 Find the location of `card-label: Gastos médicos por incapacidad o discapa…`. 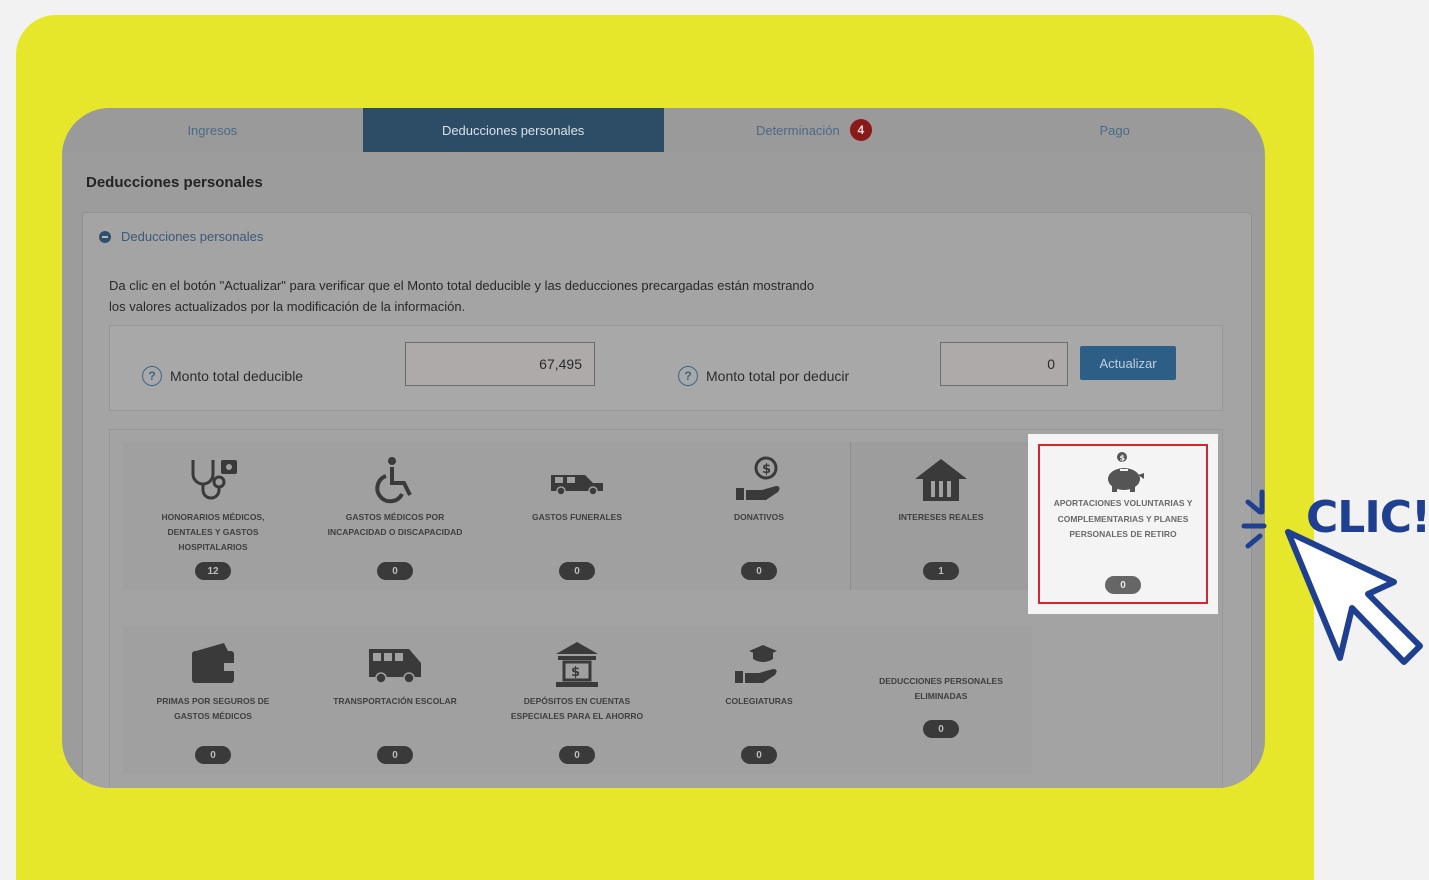

card-label: Gastos médicos por incapacidad o discapa… is located at coordinates (395, 524).